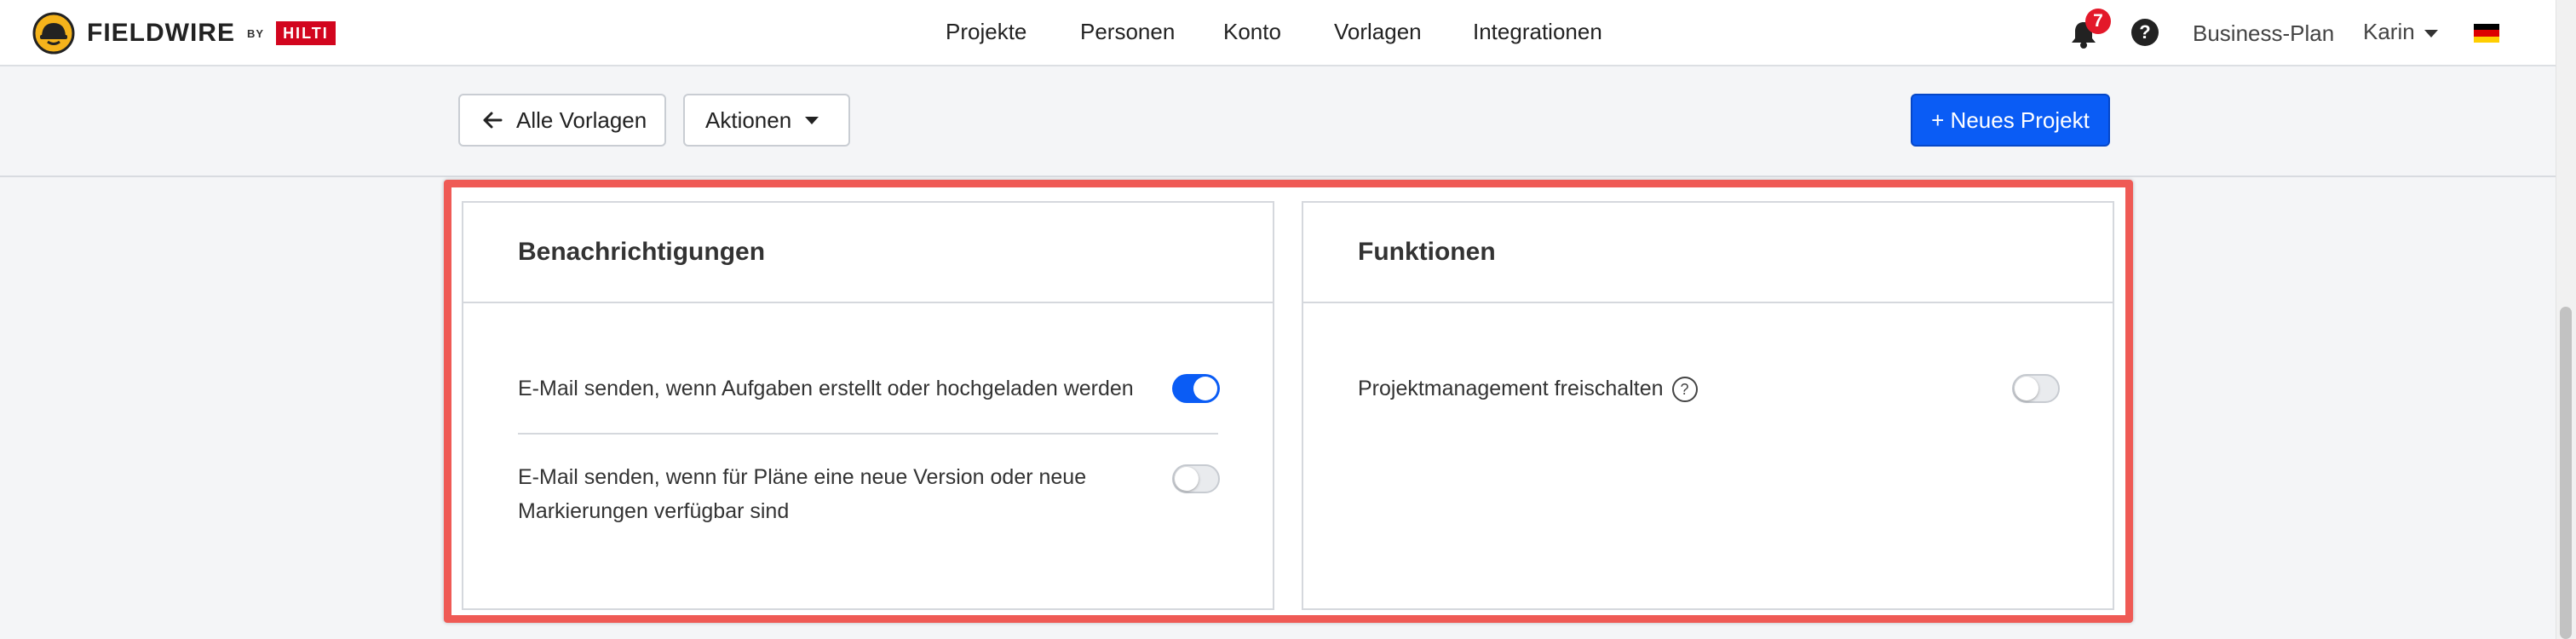 The width and height of the screenshot is (2576, 639). Describe the element at coordinates (1252, 32) in the screenshot. I see `nav-konto: Konto` at that location.